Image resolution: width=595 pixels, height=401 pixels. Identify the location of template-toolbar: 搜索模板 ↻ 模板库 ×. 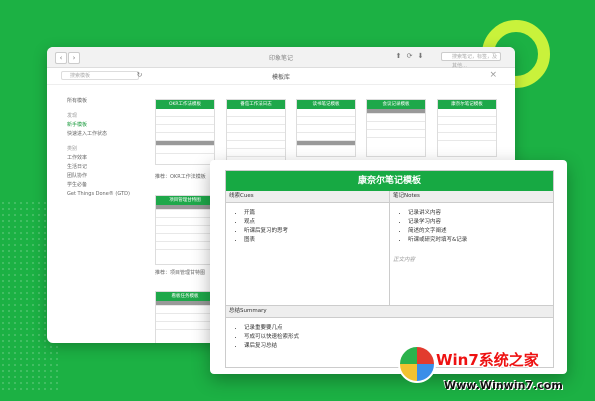
(281, 76).